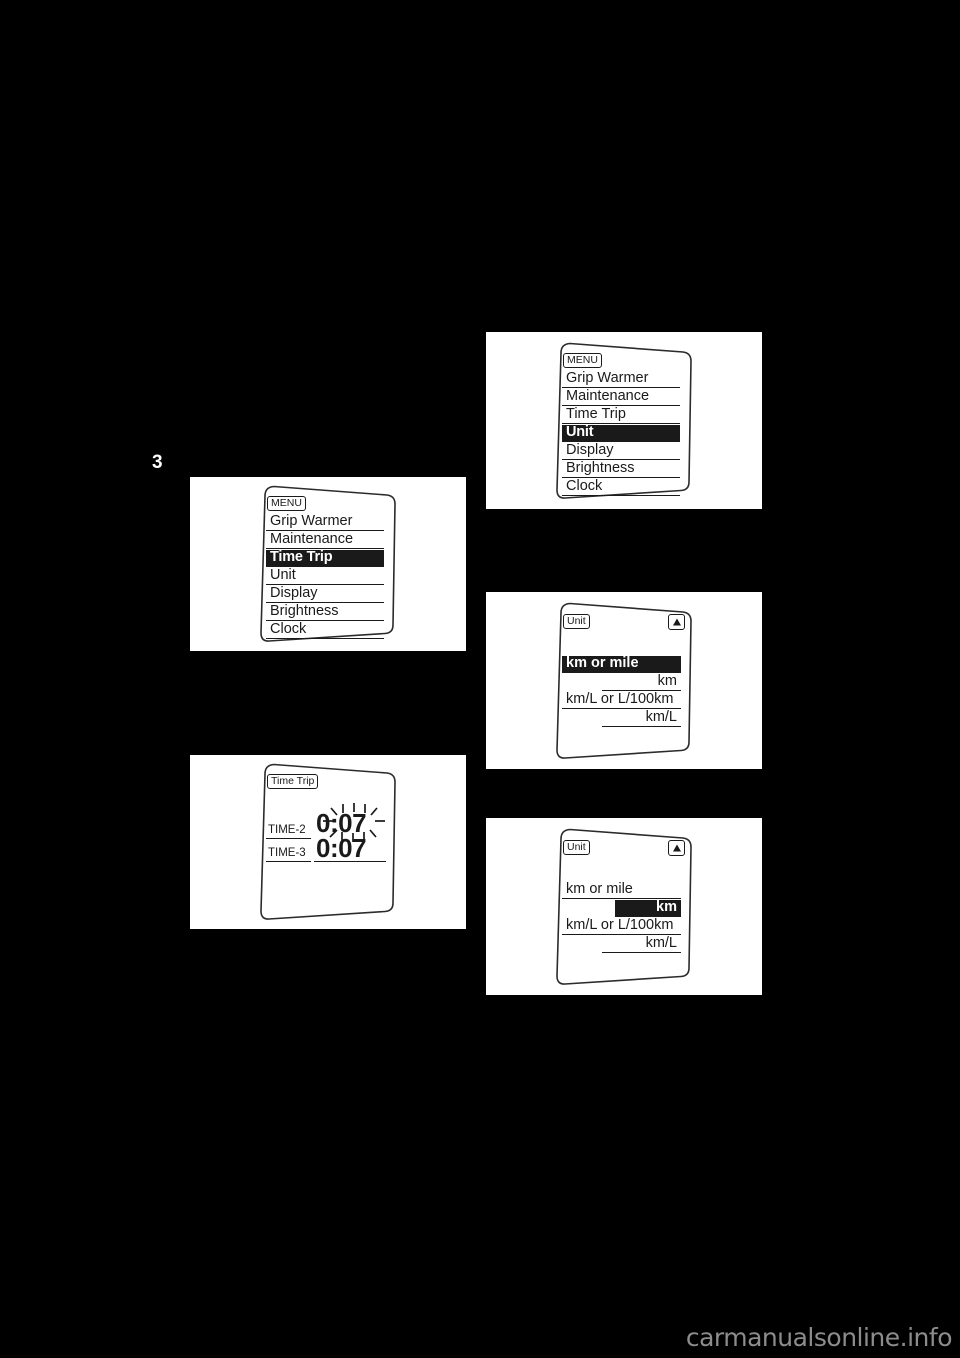 The height and width of the screenshot is (1358, 960). What do you see at coordinates (288, 838) in the screenshot?
I see `time-2-label-underline` at bounding box center [288, 838].